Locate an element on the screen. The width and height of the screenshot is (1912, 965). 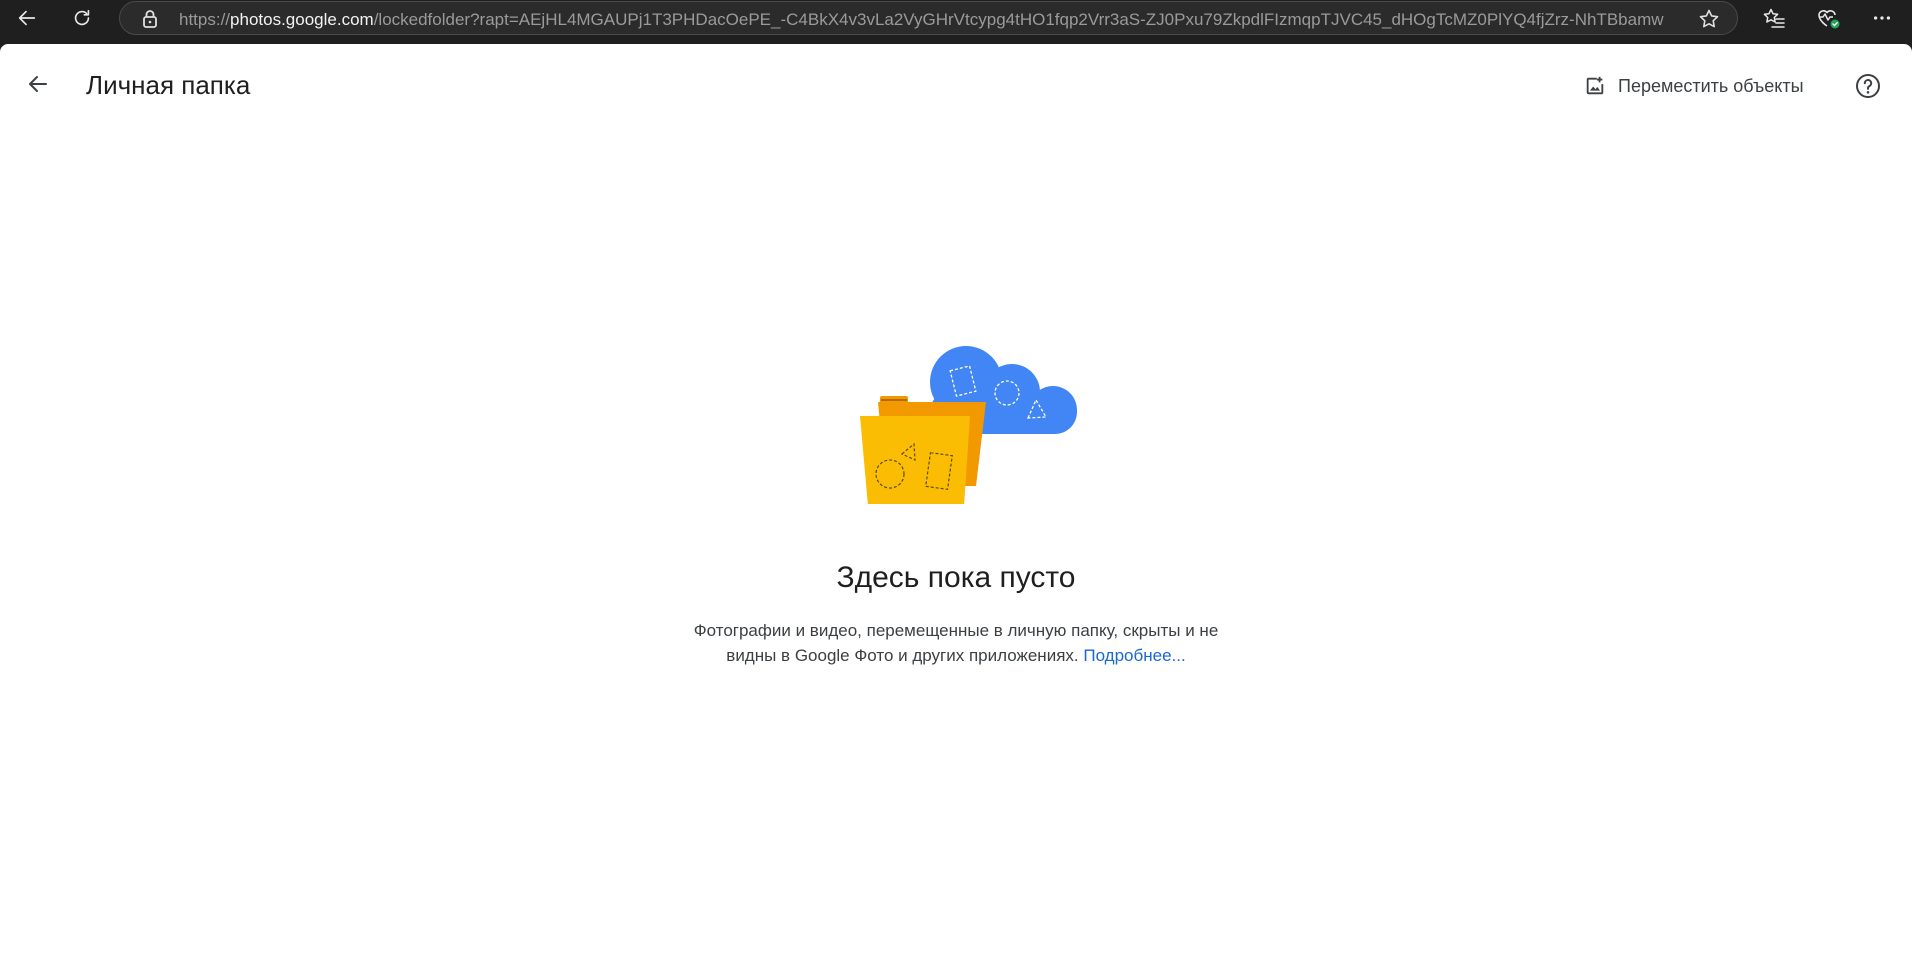
browser-menu-button is located at coordinates (1882, 18).